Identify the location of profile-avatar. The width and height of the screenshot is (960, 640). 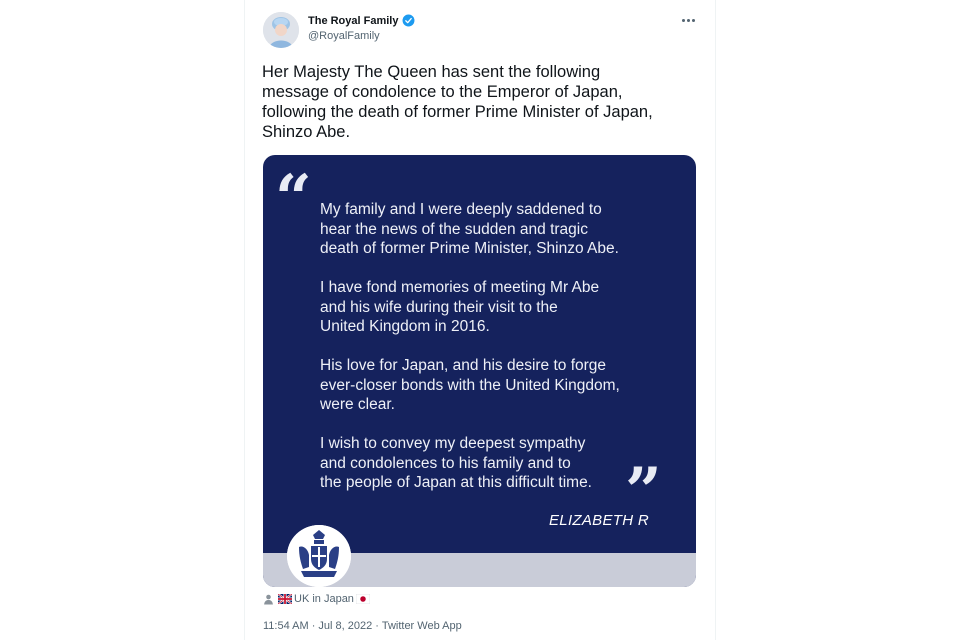
(281, 30).